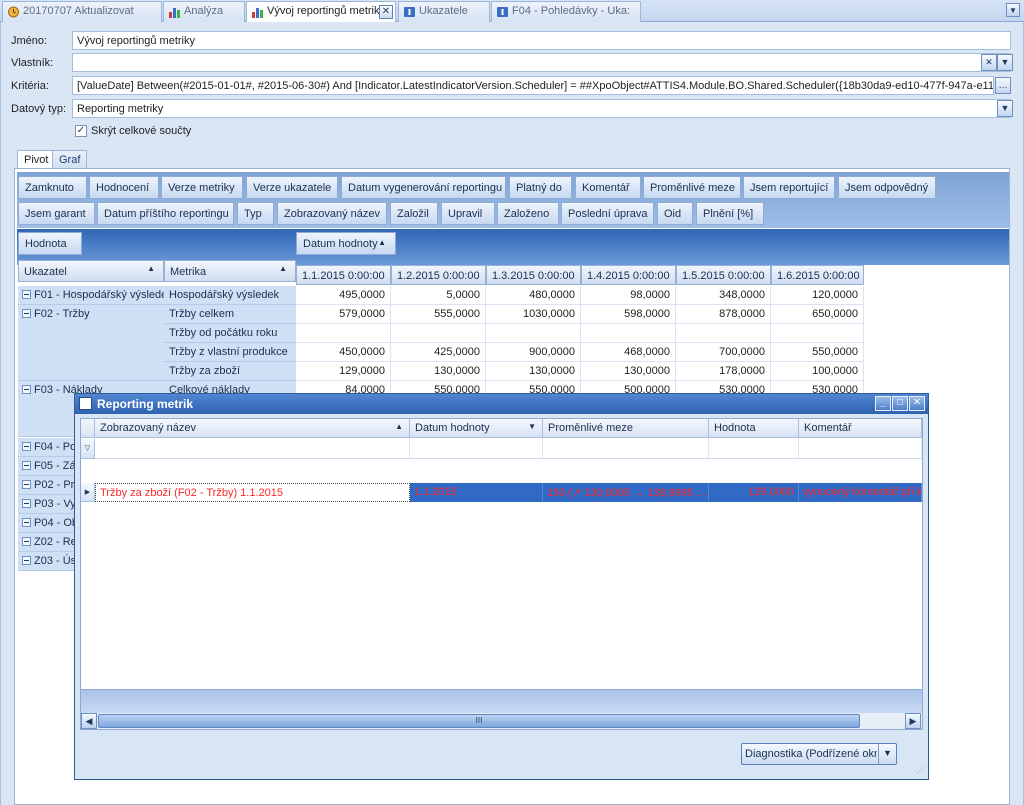 This screenshot has height=805, width=1024. Describe the element at coordinates (52, 187) in the screenshot. I see `filter-field: Zamknuto` at that location.